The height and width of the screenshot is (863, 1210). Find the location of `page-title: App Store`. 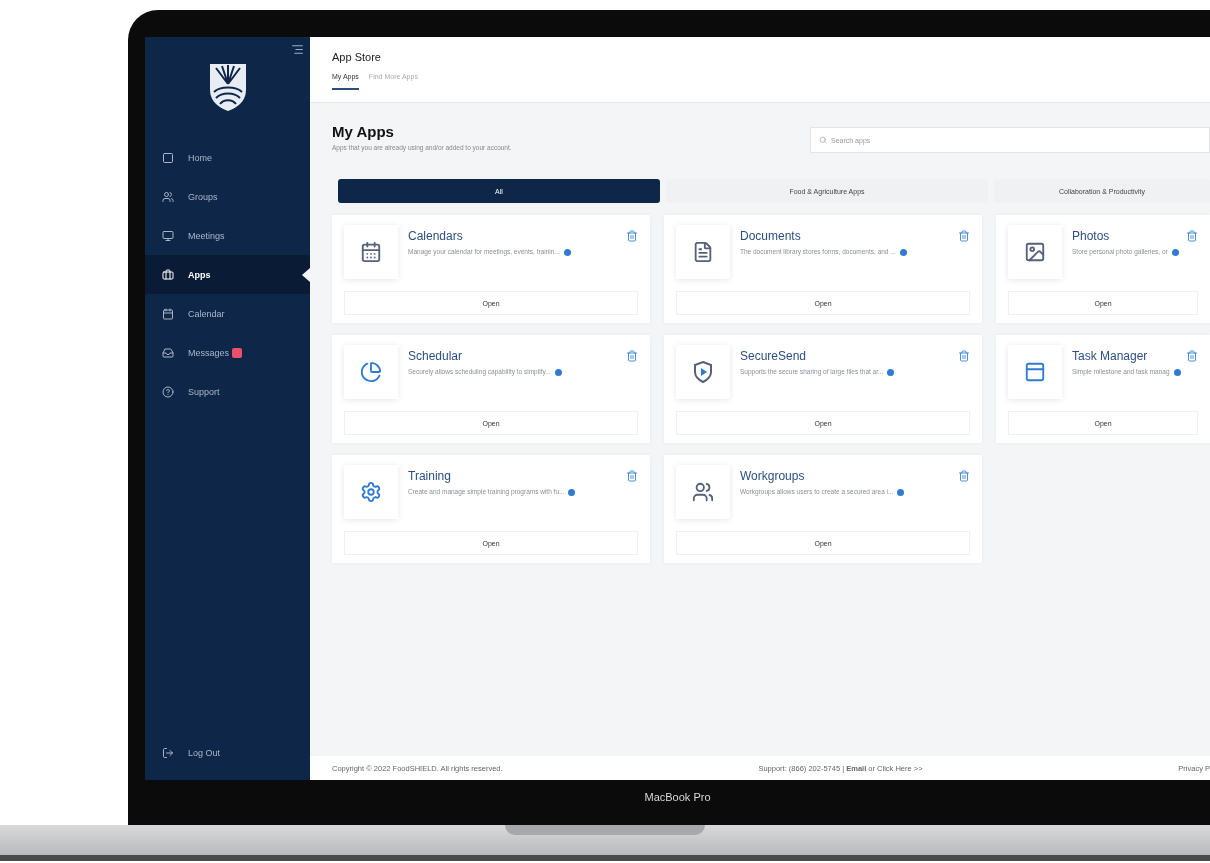

page-title: App Store is located at coordinates (357, 57).